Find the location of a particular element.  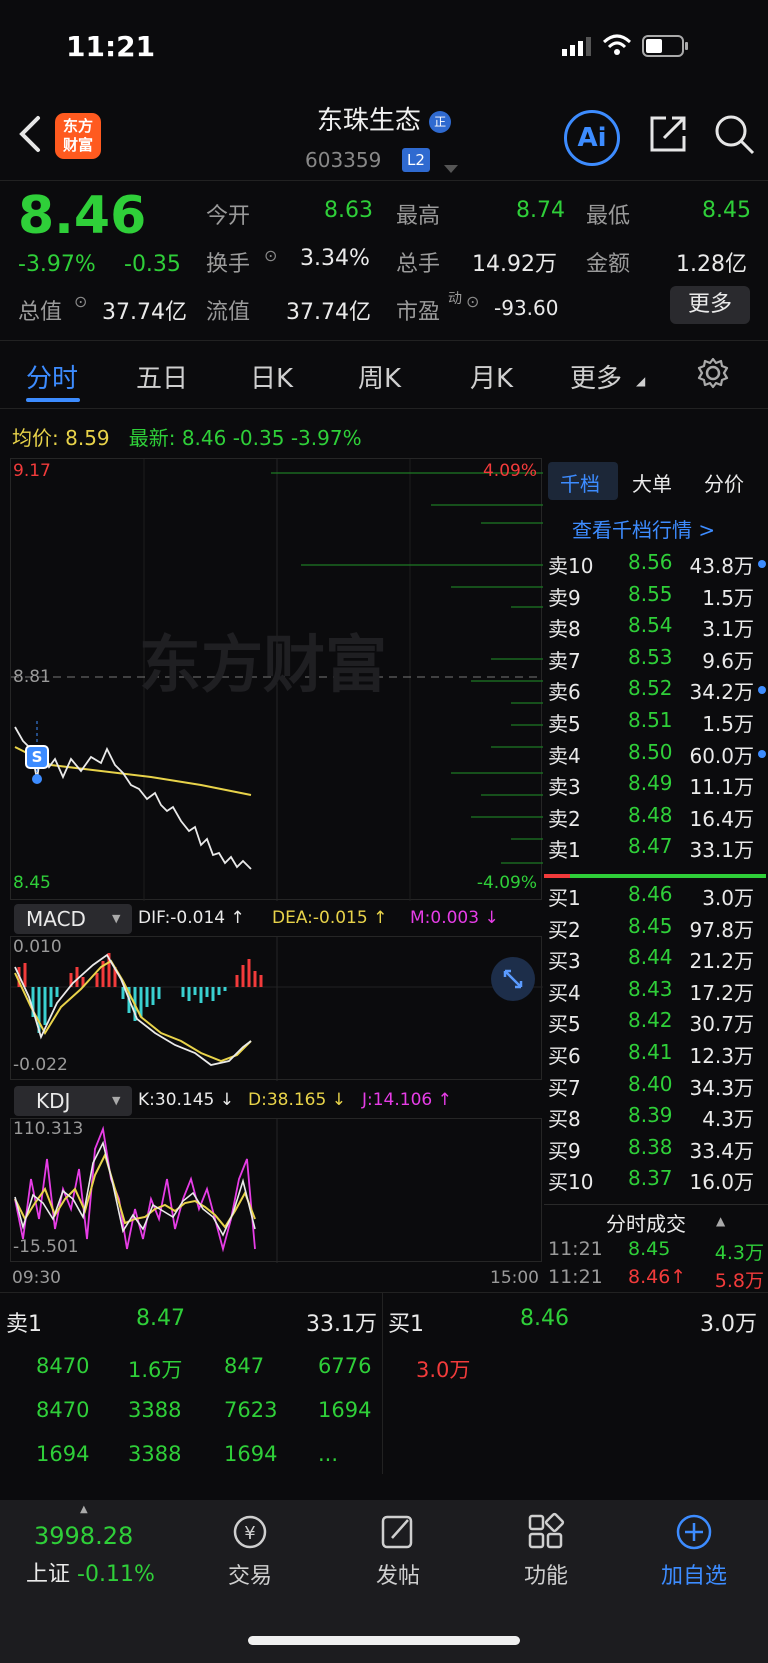

ask-row: 卖9 8.55 1.5万 is located at coordinates (656, 598).